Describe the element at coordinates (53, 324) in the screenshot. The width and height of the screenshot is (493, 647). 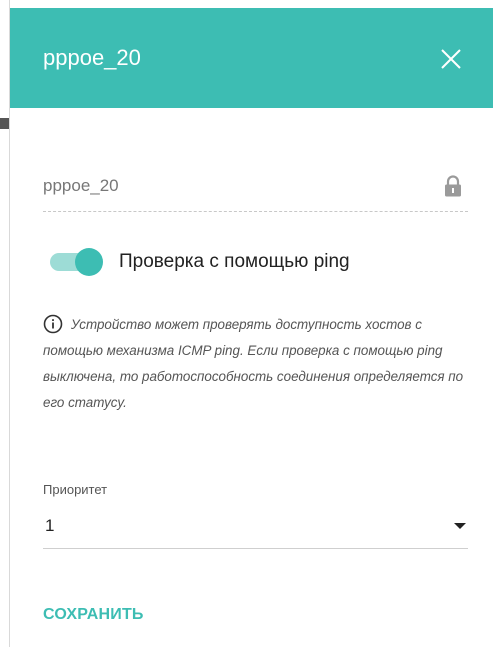
I see `info-icon` at that location.